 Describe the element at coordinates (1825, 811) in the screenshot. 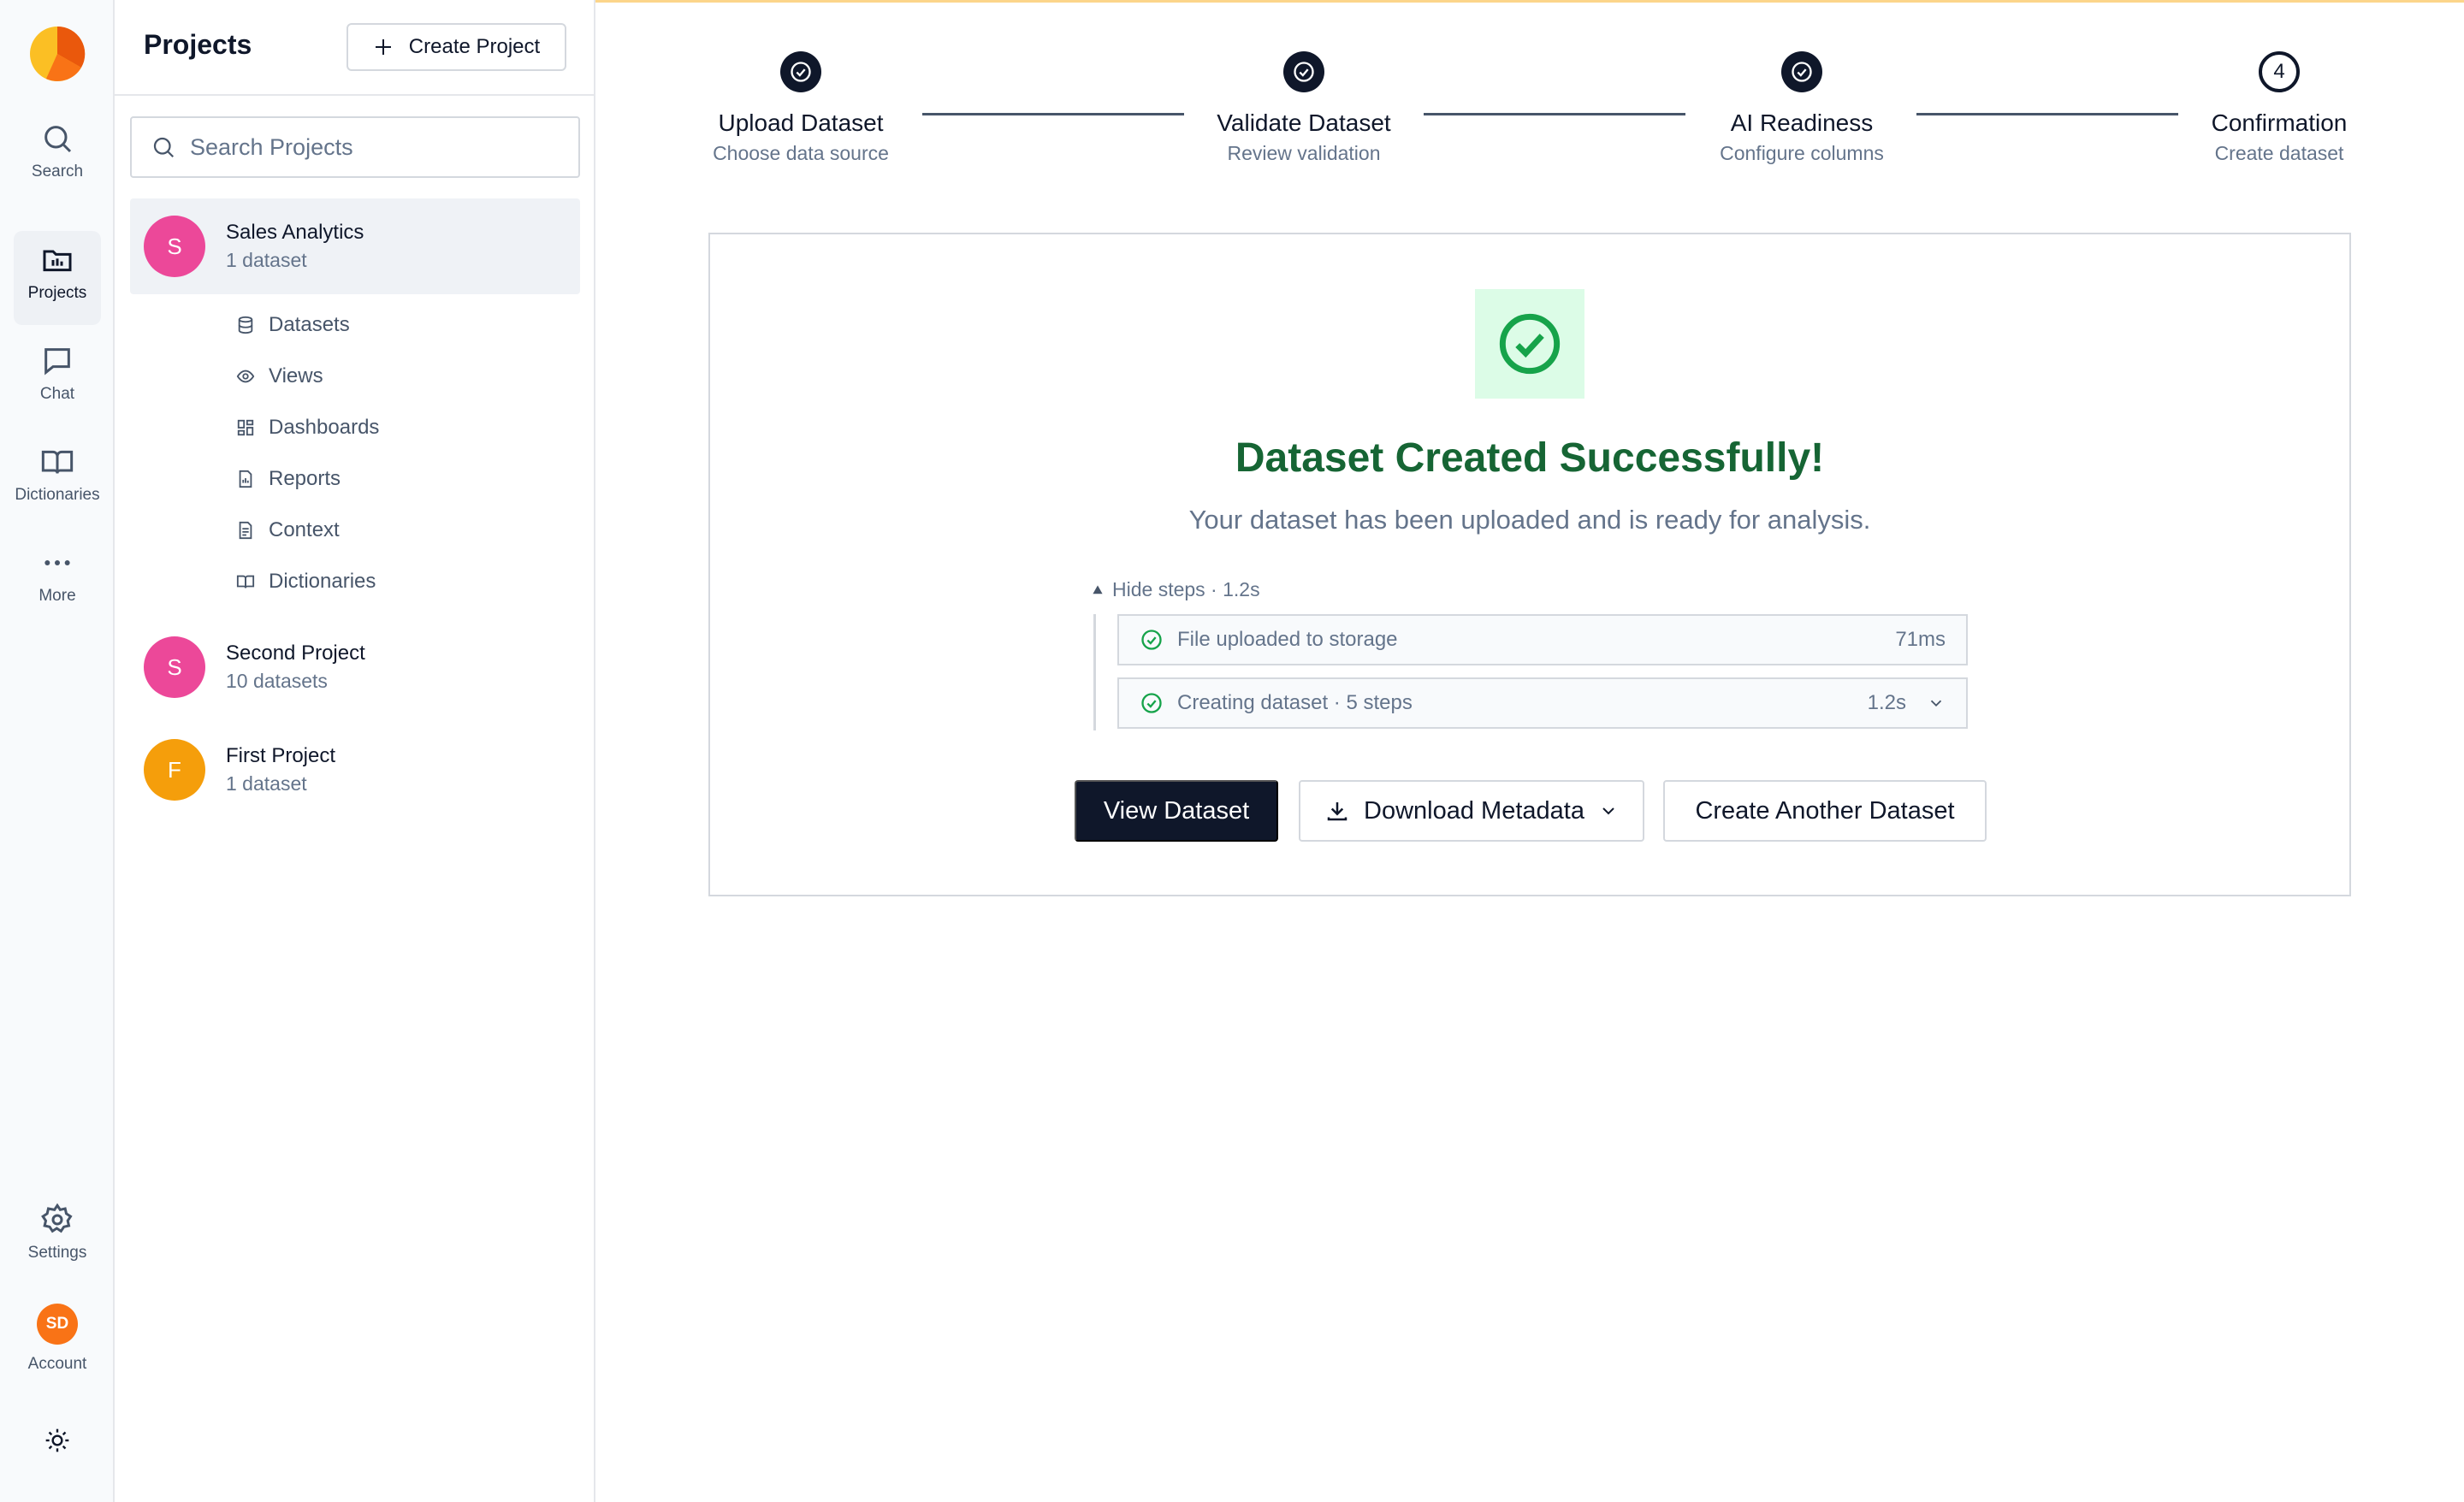

I see `create-another-dataset-button: Create Another Dataset` at that location.